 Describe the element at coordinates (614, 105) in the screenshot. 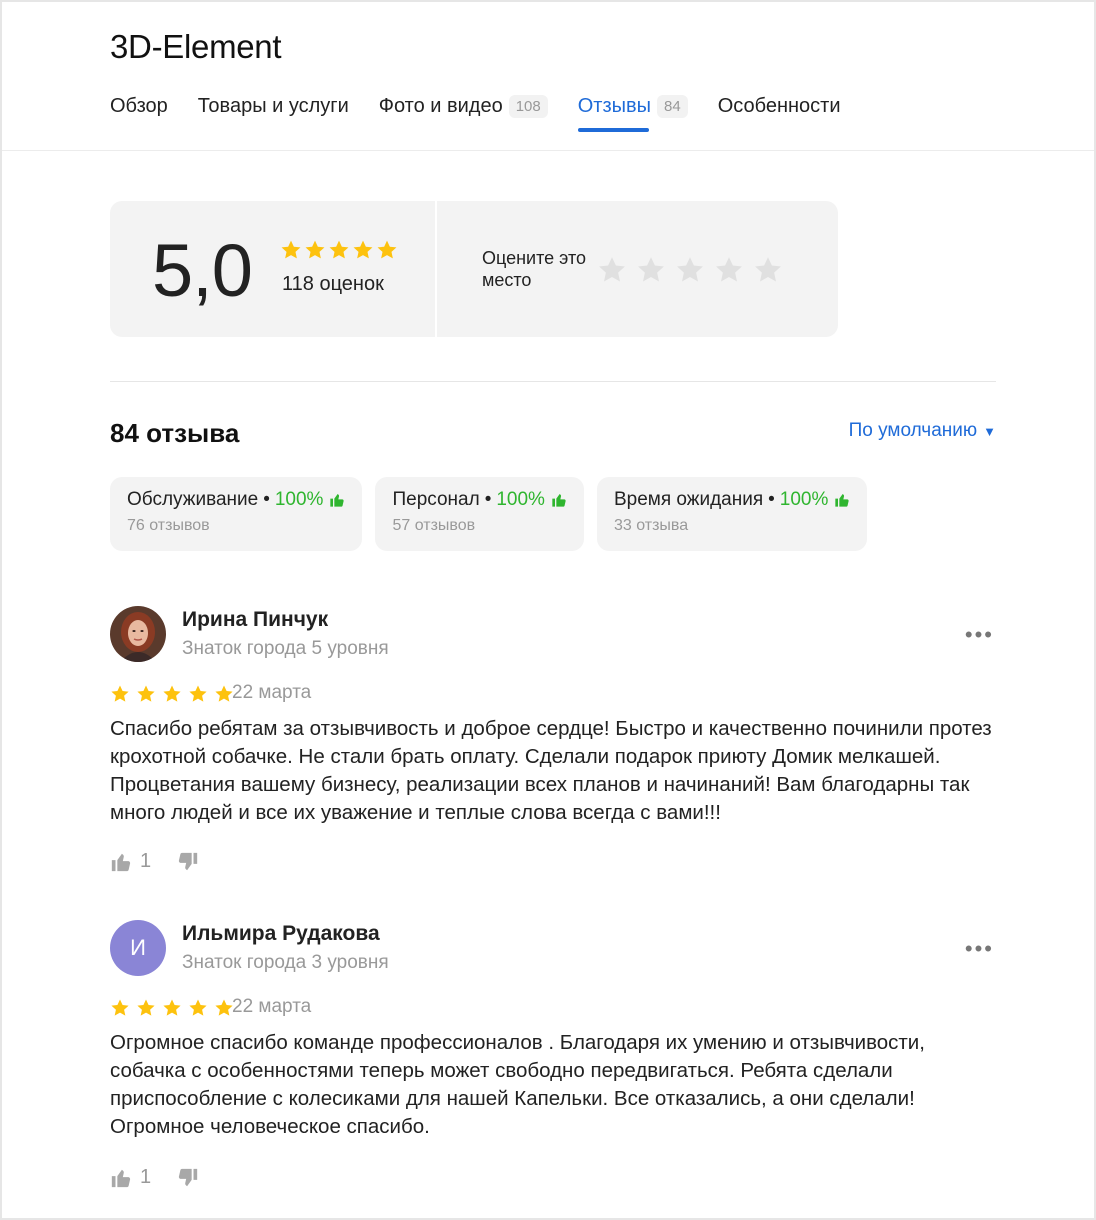

I see `tab-label: Отзывы` at that location.